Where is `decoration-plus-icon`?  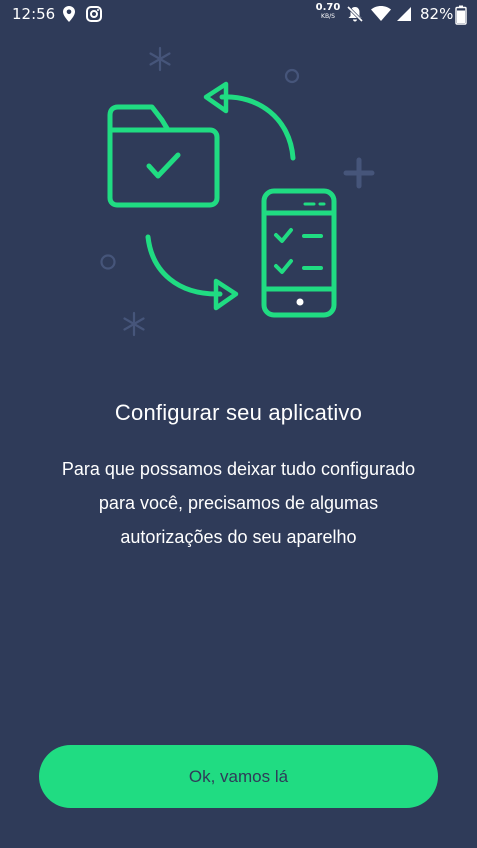
decoration-plus-icon is located at coordinates (359, 173).